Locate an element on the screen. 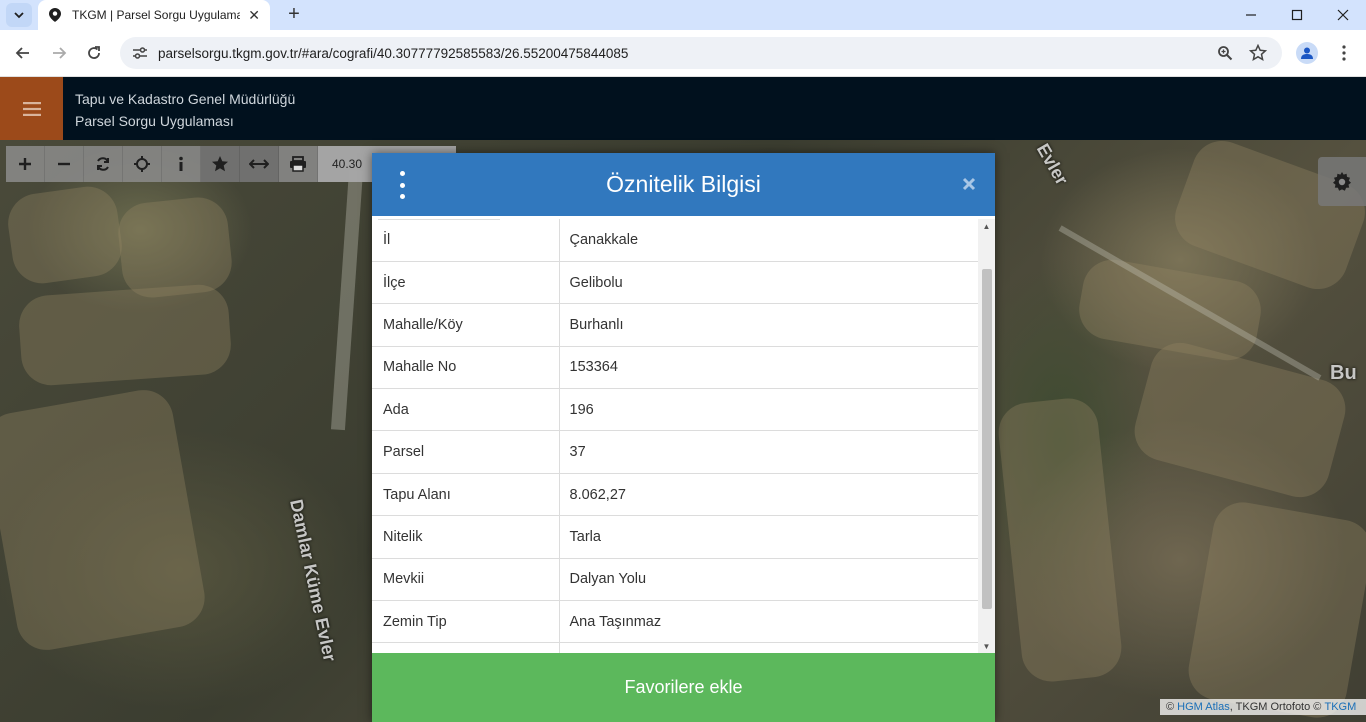 The height and width of the screenshot is (722, 1366). plus-icon is located at coordinates (25, 164).